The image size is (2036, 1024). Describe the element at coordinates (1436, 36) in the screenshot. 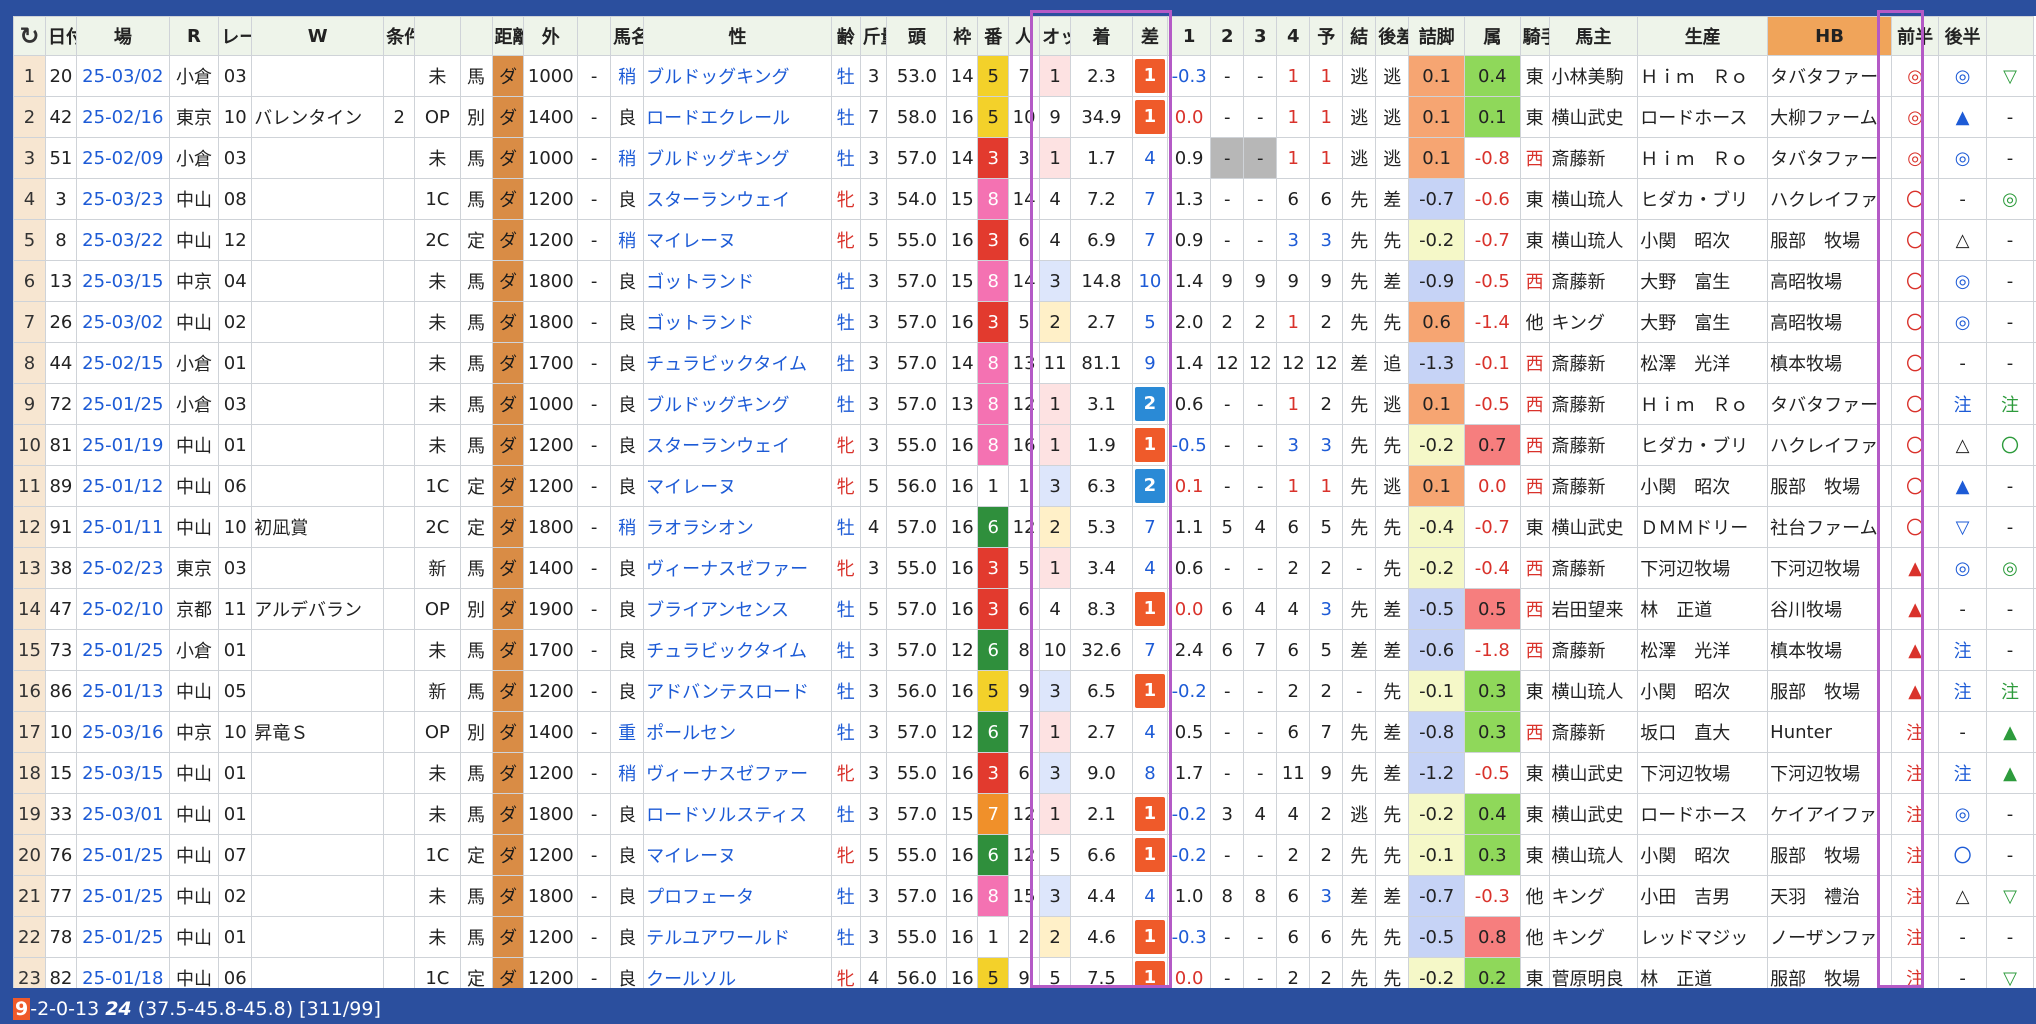

I see `column-header: 詰脚` at that location.